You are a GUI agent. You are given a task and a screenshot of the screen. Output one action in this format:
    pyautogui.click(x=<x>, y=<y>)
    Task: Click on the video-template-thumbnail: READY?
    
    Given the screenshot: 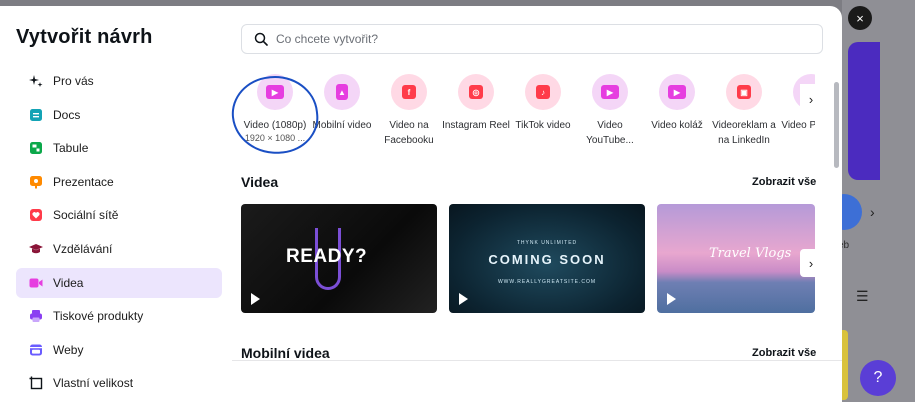 What is the action you would take?
    pyautogui.click(x=339, y=258)
    